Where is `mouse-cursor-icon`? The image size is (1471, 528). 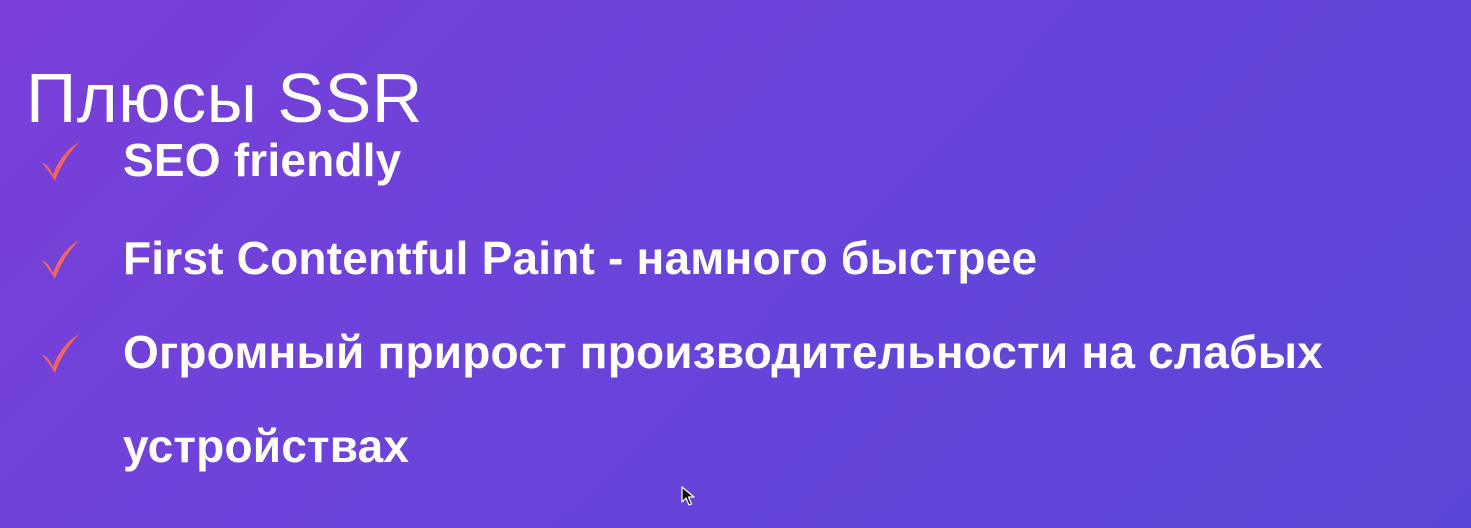
mouse-cursor-icon is located at coordinates (688, 496).